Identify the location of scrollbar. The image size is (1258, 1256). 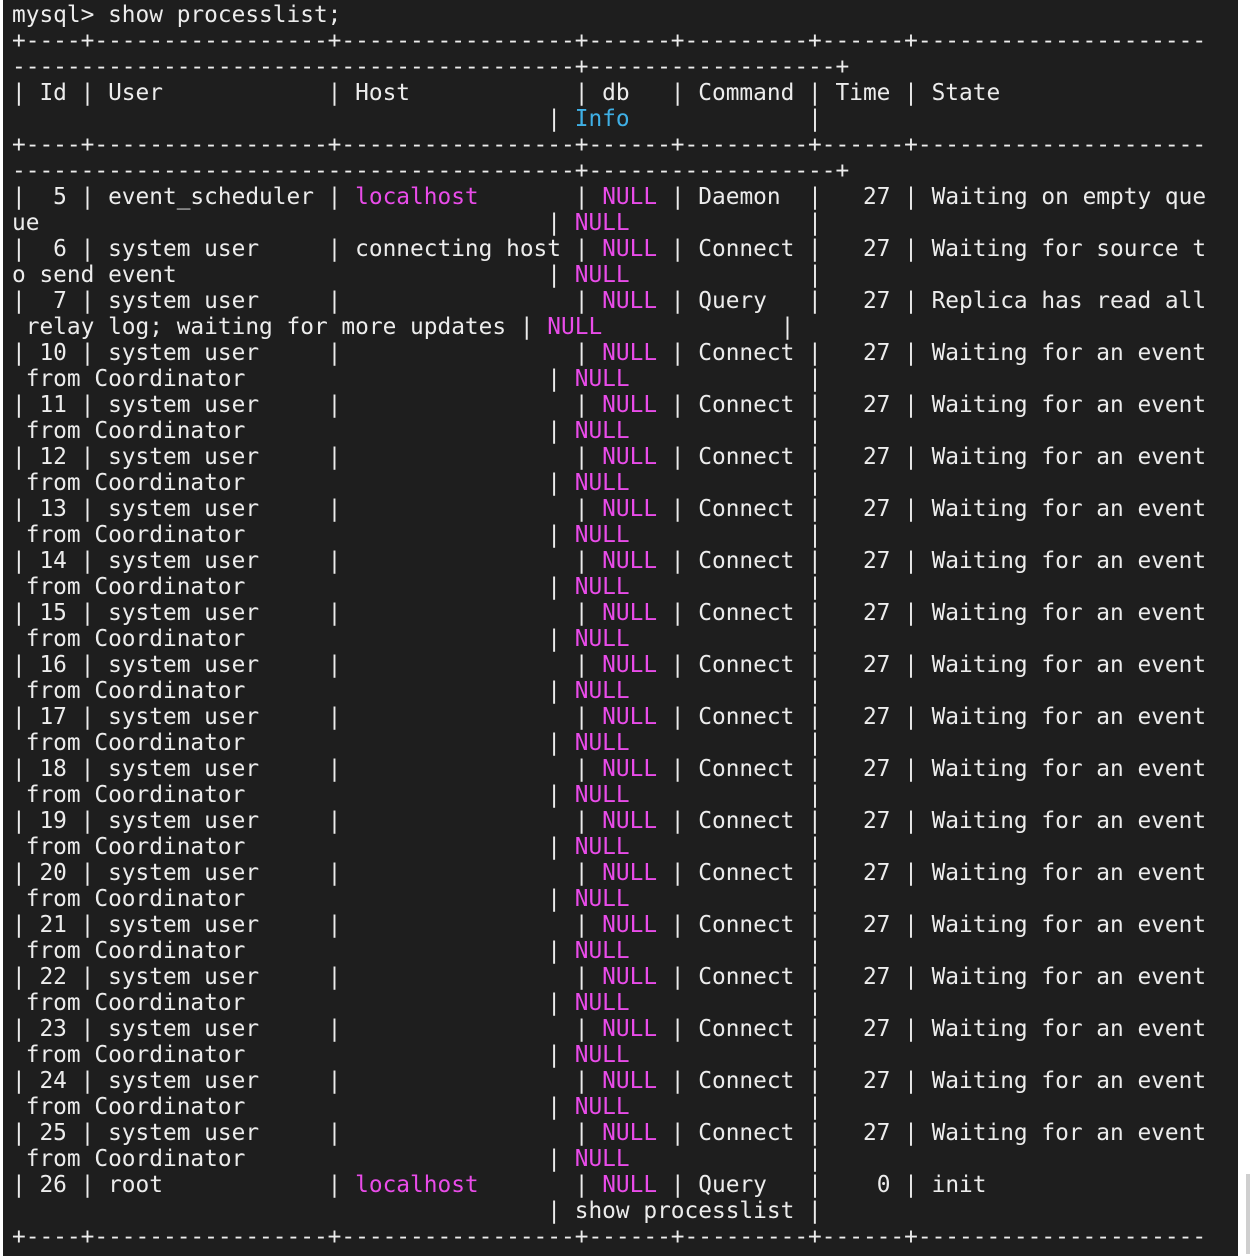
(1248, 628).